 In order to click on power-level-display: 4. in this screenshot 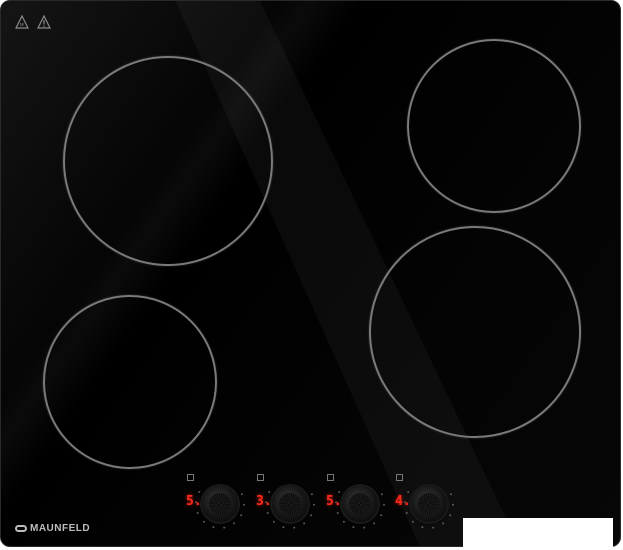, I will do `click(403, 501)`.